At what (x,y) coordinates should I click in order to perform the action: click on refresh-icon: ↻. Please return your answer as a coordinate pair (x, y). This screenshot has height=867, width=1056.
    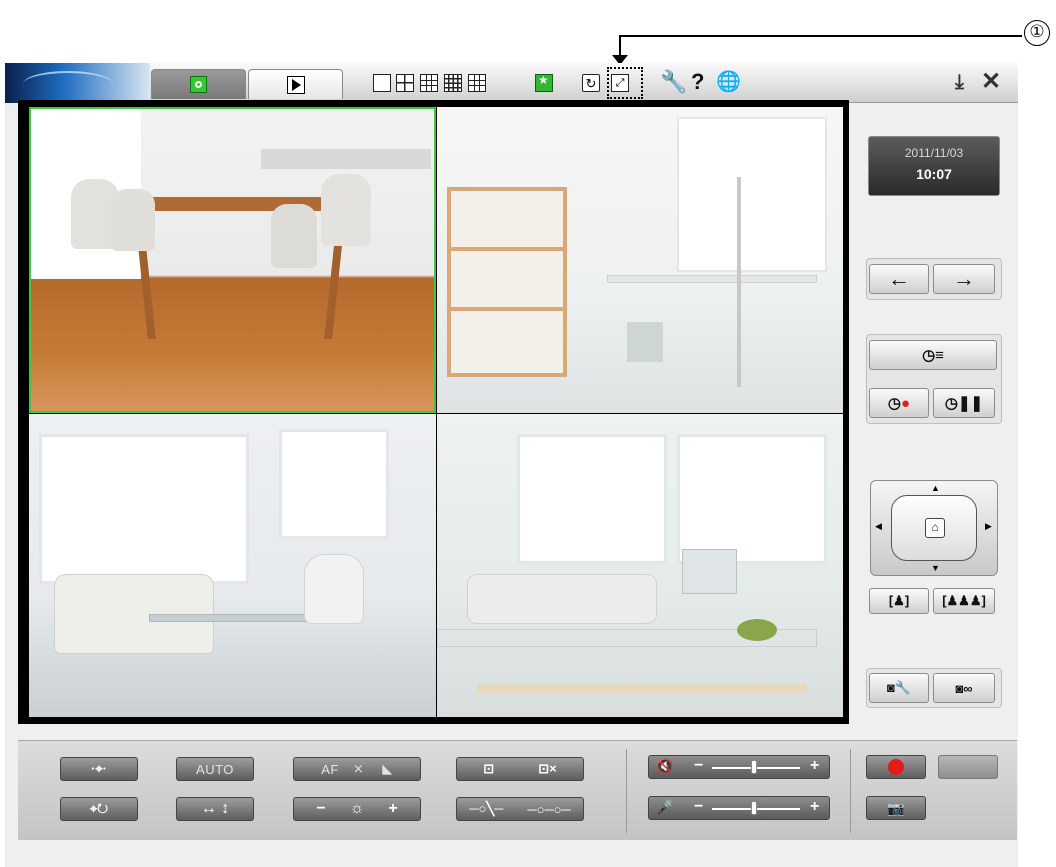
    Looking at the image, I should click on (591, 83).